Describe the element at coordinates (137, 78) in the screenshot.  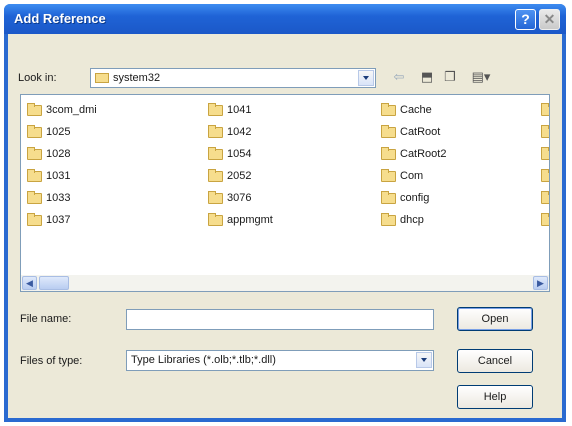
I see `look-in-value: system32` at that location.